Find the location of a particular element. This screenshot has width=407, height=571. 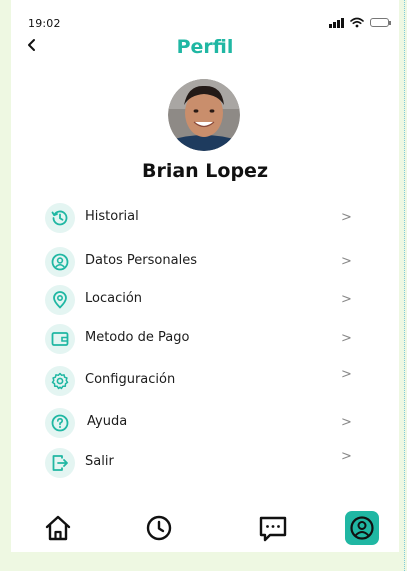

menu-label-locacion: Locación is located at coordinates (114, 298).